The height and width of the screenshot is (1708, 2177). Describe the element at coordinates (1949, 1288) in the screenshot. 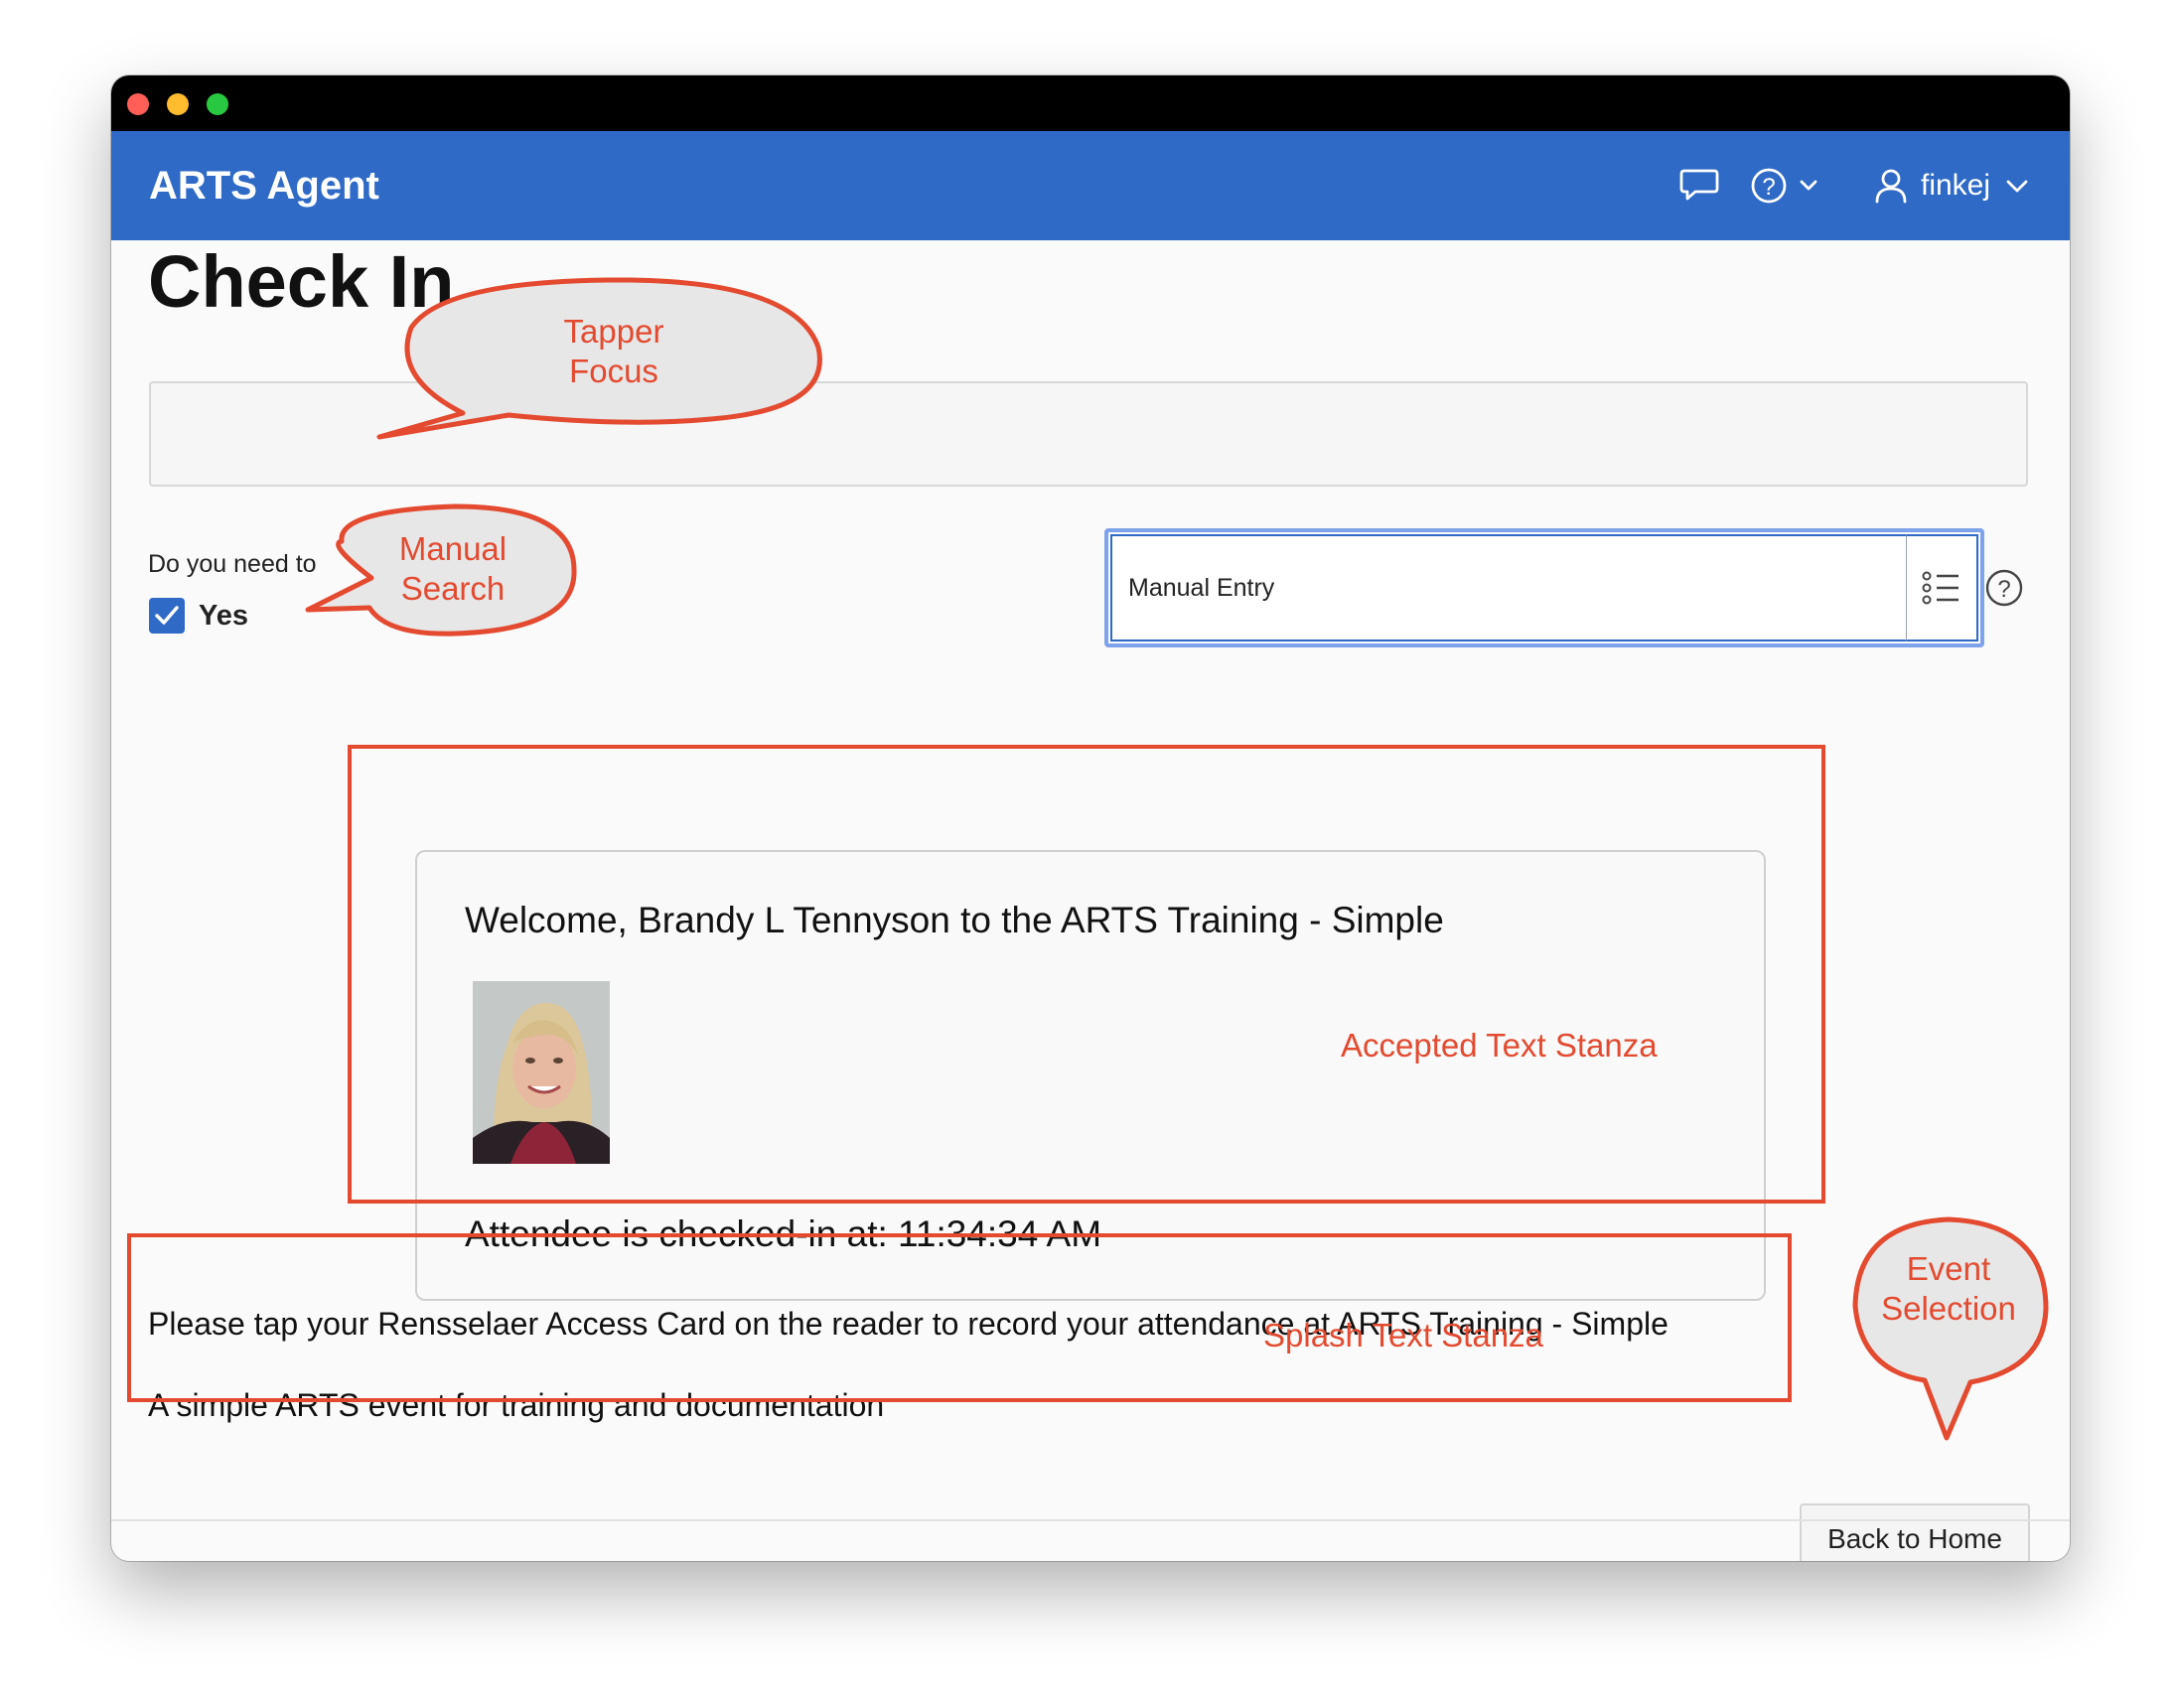

I see `event-selection-callout-text: Event Selection` at that location.